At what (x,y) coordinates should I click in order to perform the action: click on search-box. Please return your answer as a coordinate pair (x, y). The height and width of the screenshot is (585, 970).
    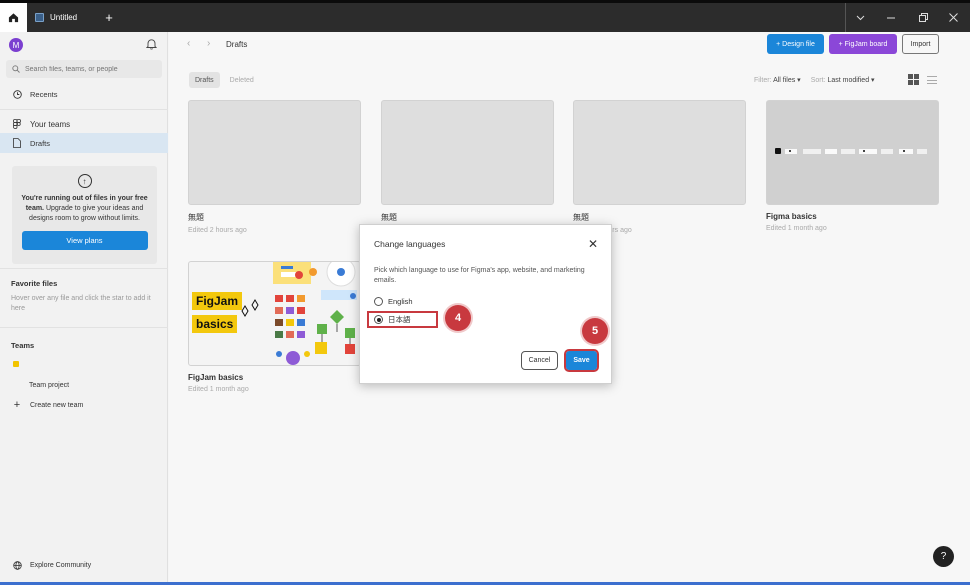
    Looking at the image, I should click on (84, 69).